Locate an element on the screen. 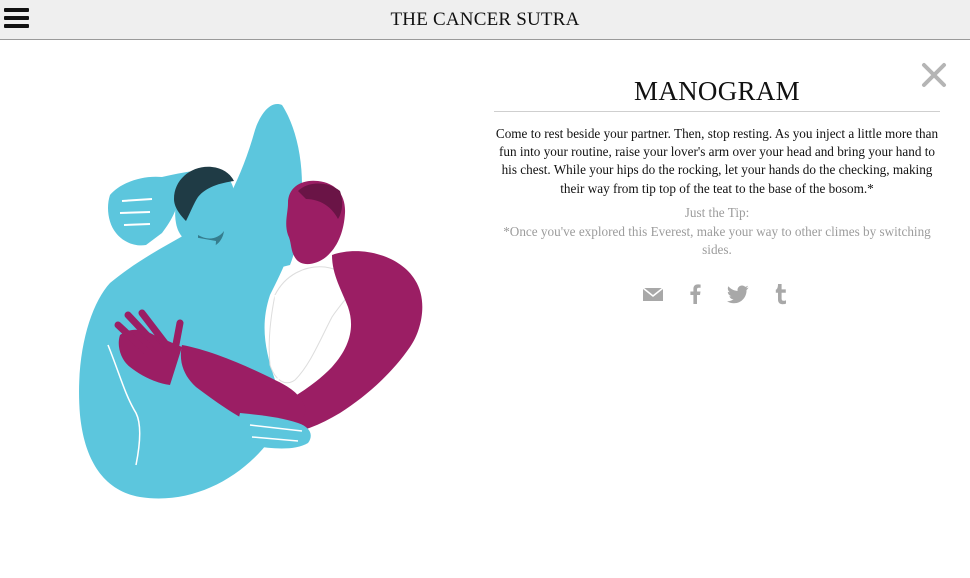 This screenshot has width=970, height=578. site-title: THE CANCER SUTRA is located at coordinates (485, 20).